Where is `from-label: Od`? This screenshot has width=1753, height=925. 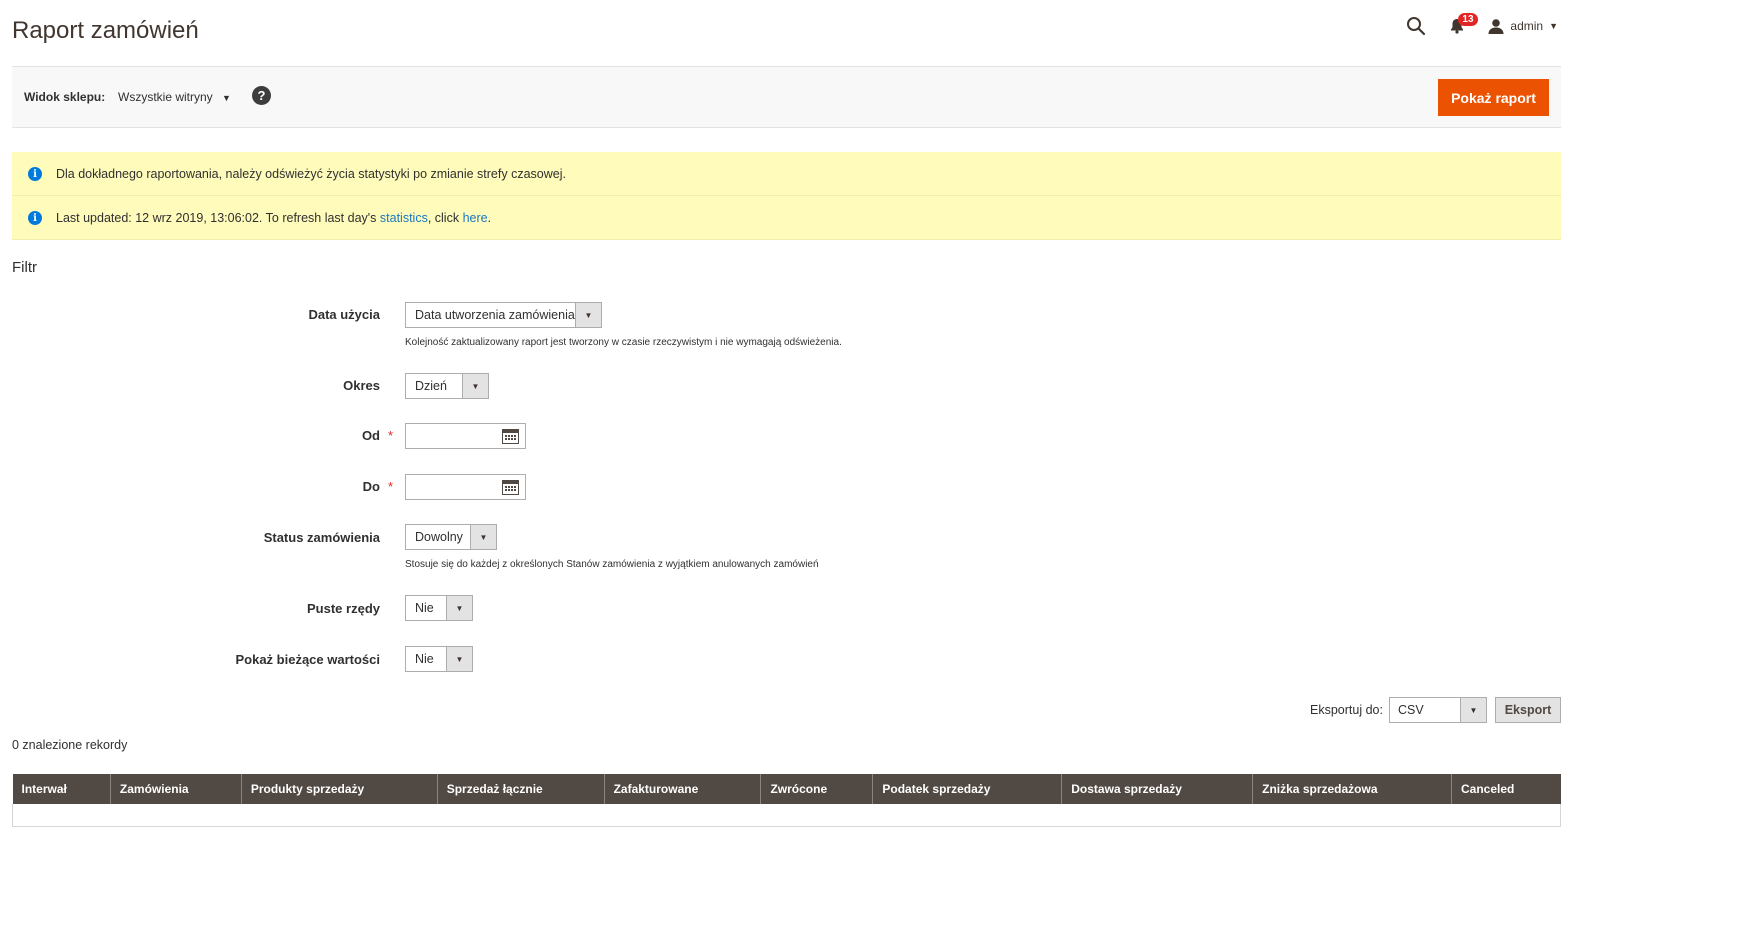 from-label: Od is located at coordinates (370, 435).